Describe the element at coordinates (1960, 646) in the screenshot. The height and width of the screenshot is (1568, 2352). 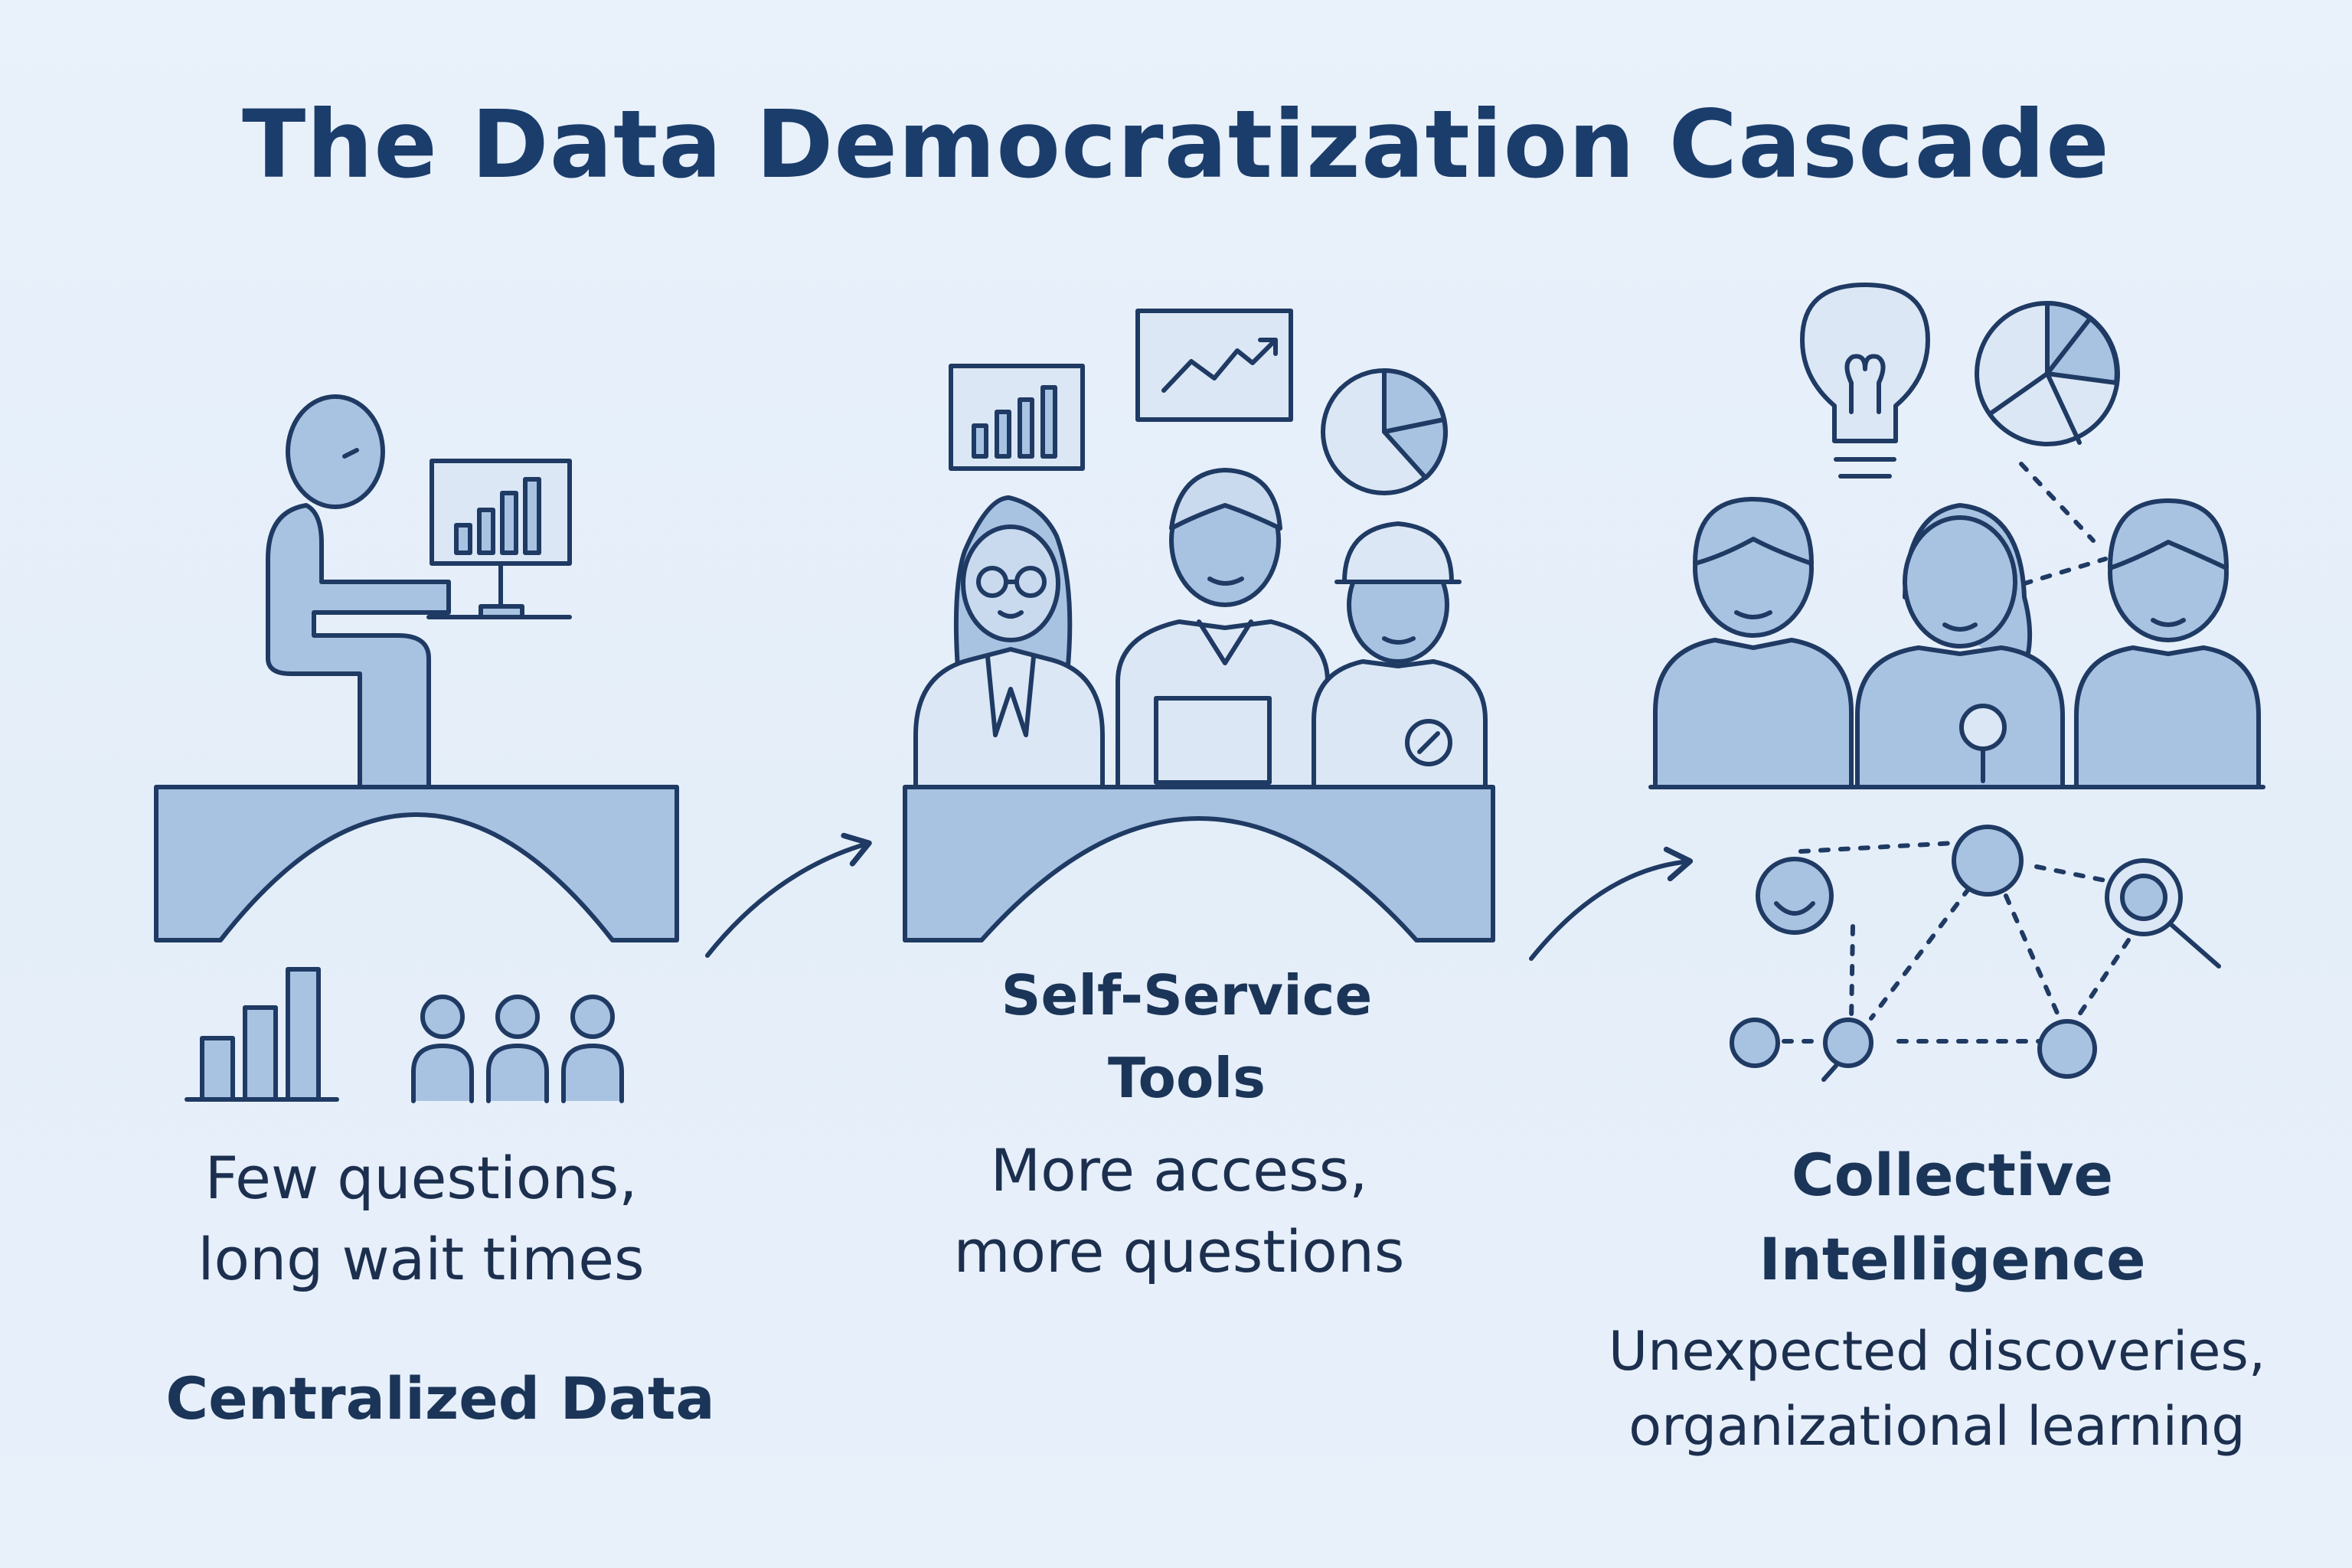
I see `person-center` at that location.